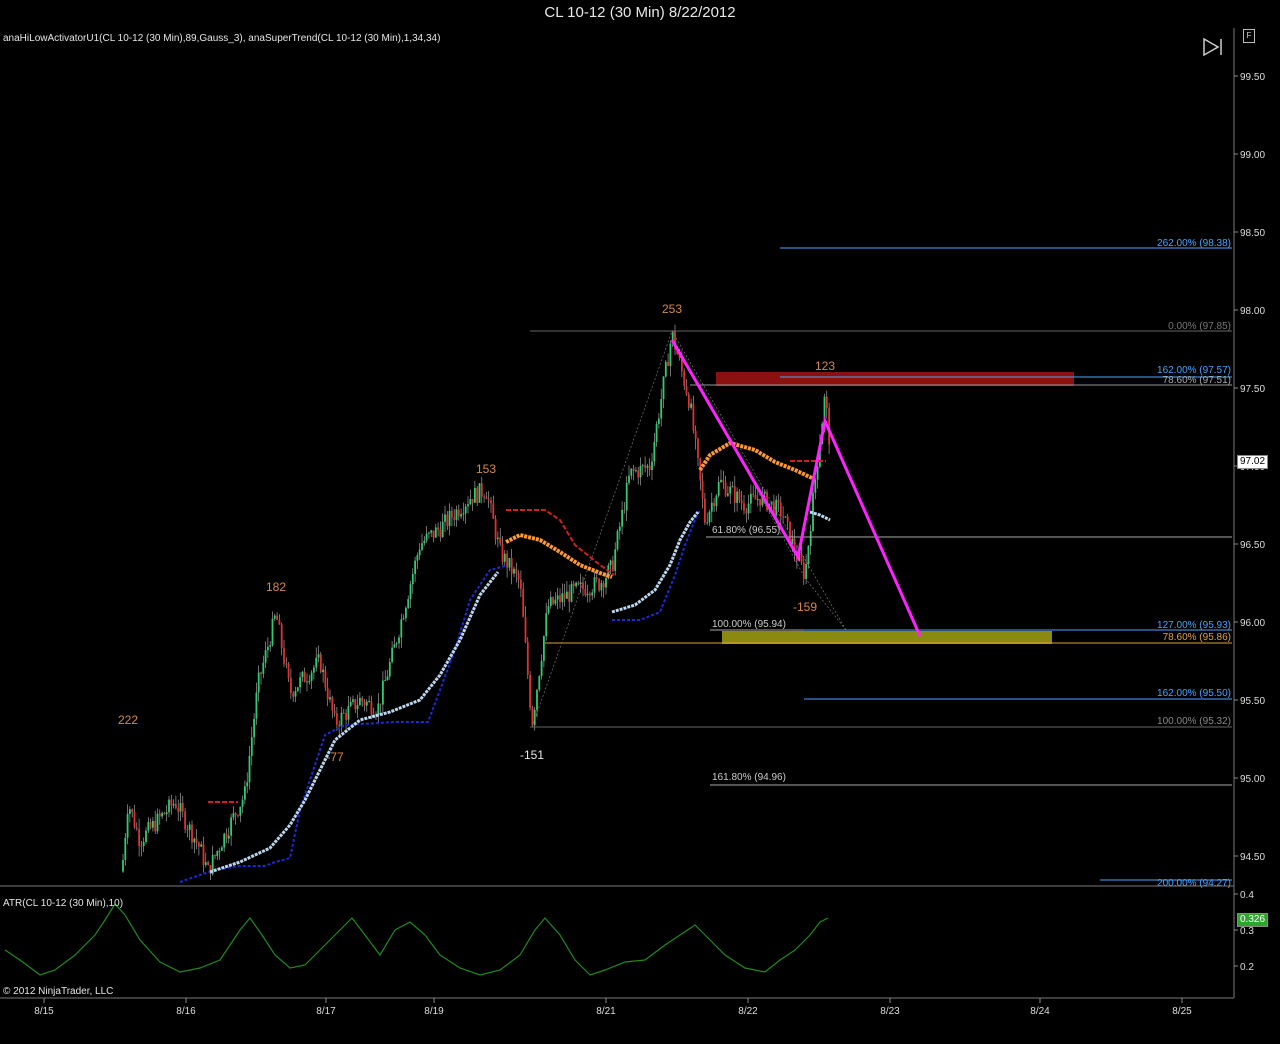 Image resolution: width=1280 pixels, height=1044 pixels. I want to click on supertrend-light-line, so click(655, 562).